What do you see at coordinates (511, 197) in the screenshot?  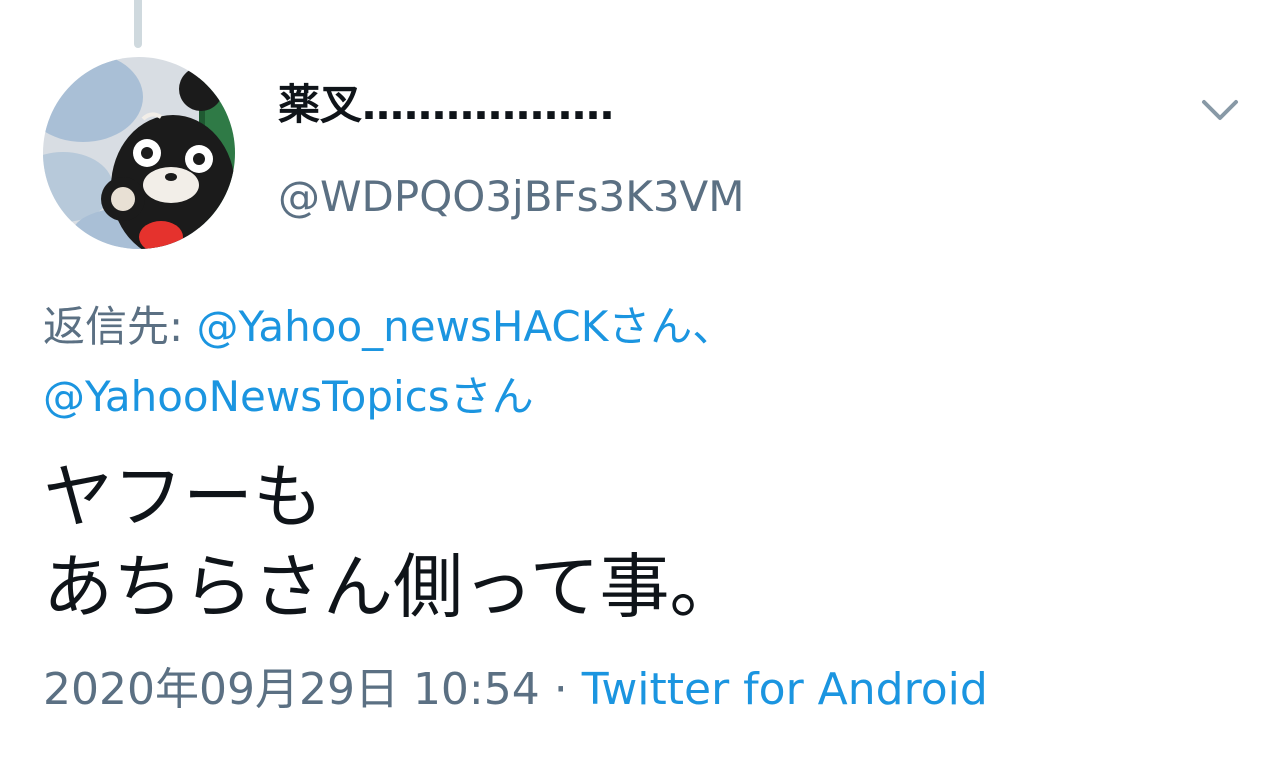 I see `user-handle: @WDPQO3jBFs3K3VM` at bounding box center [511, 197].